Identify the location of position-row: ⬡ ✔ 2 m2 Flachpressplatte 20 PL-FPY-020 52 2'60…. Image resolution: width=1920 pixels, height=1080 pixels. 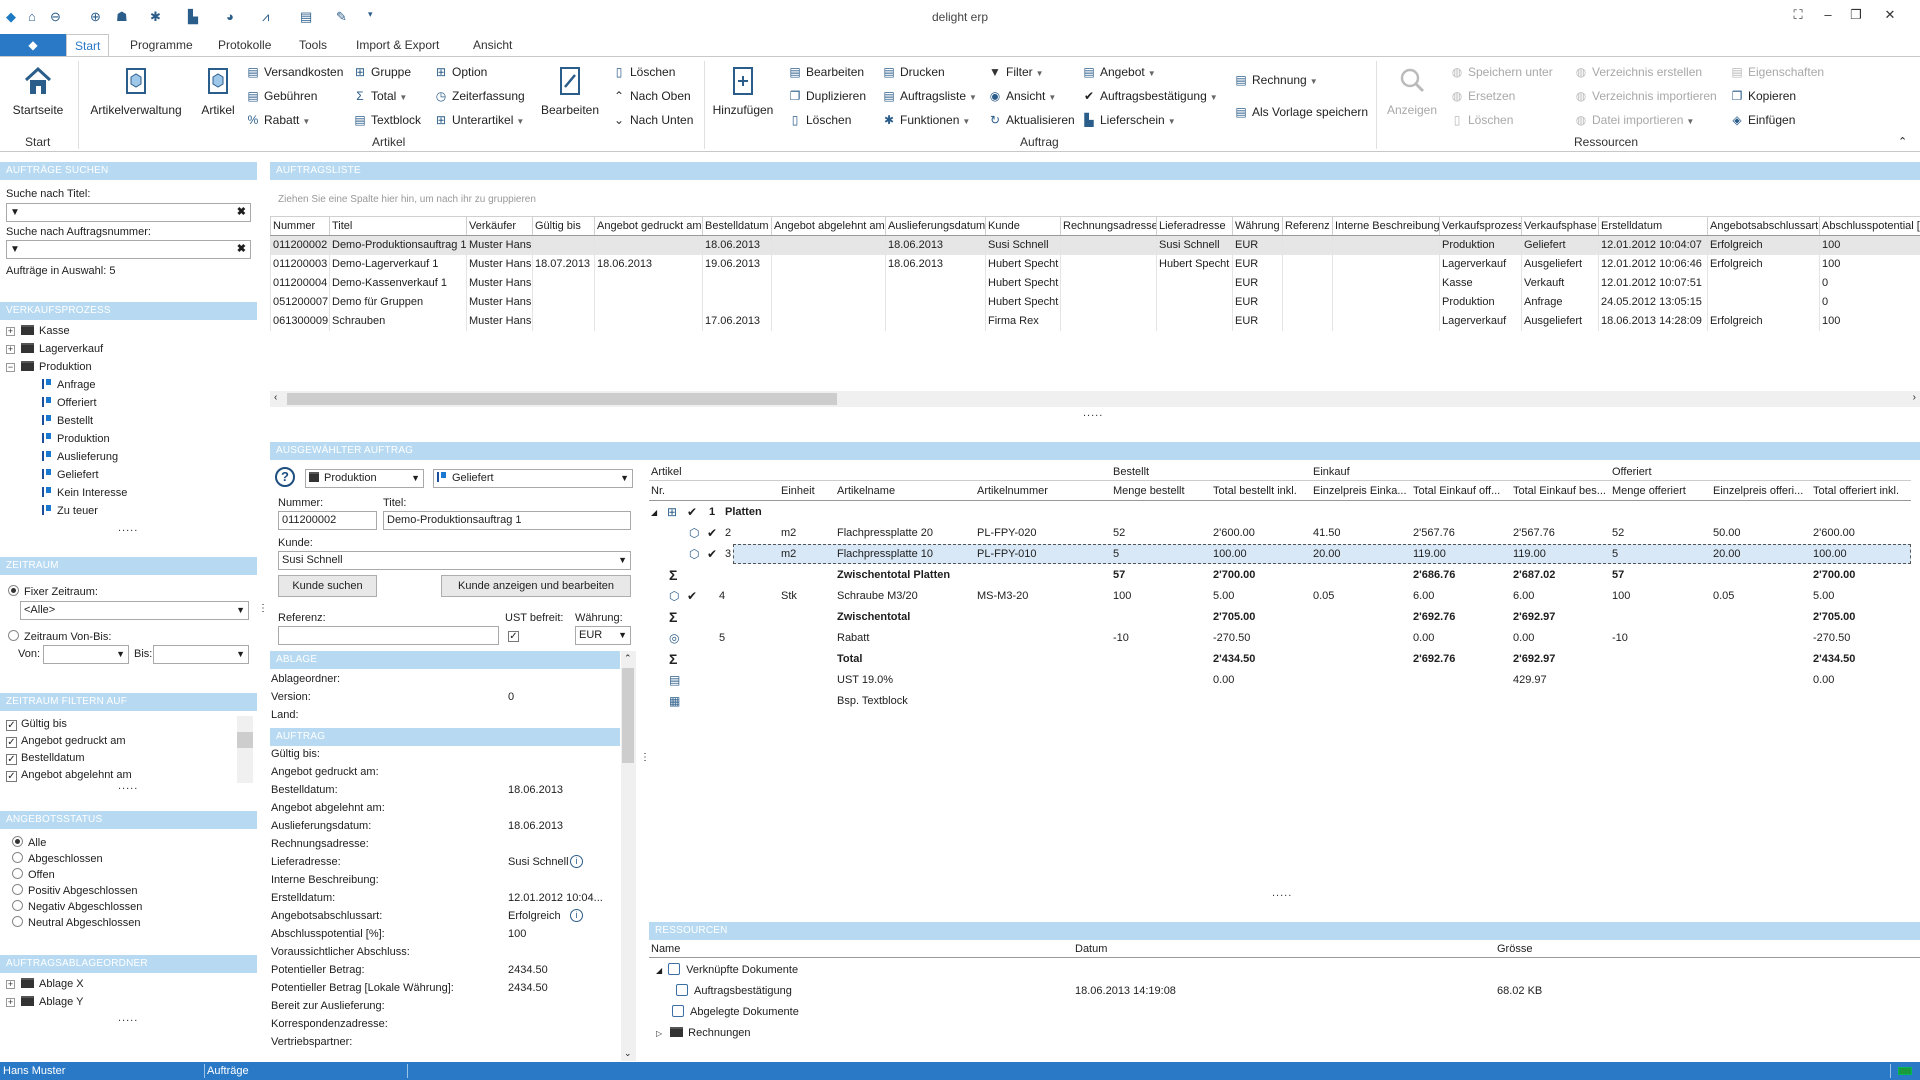
(1280, 533).